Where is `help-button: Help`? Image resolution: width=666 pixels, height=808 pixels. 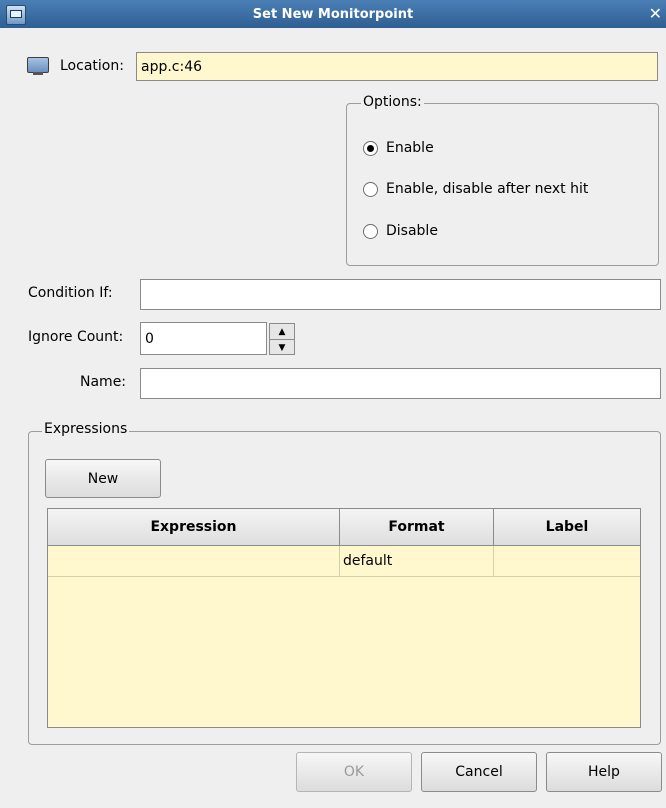
help-button: Help is located at coordinates (604, 772).